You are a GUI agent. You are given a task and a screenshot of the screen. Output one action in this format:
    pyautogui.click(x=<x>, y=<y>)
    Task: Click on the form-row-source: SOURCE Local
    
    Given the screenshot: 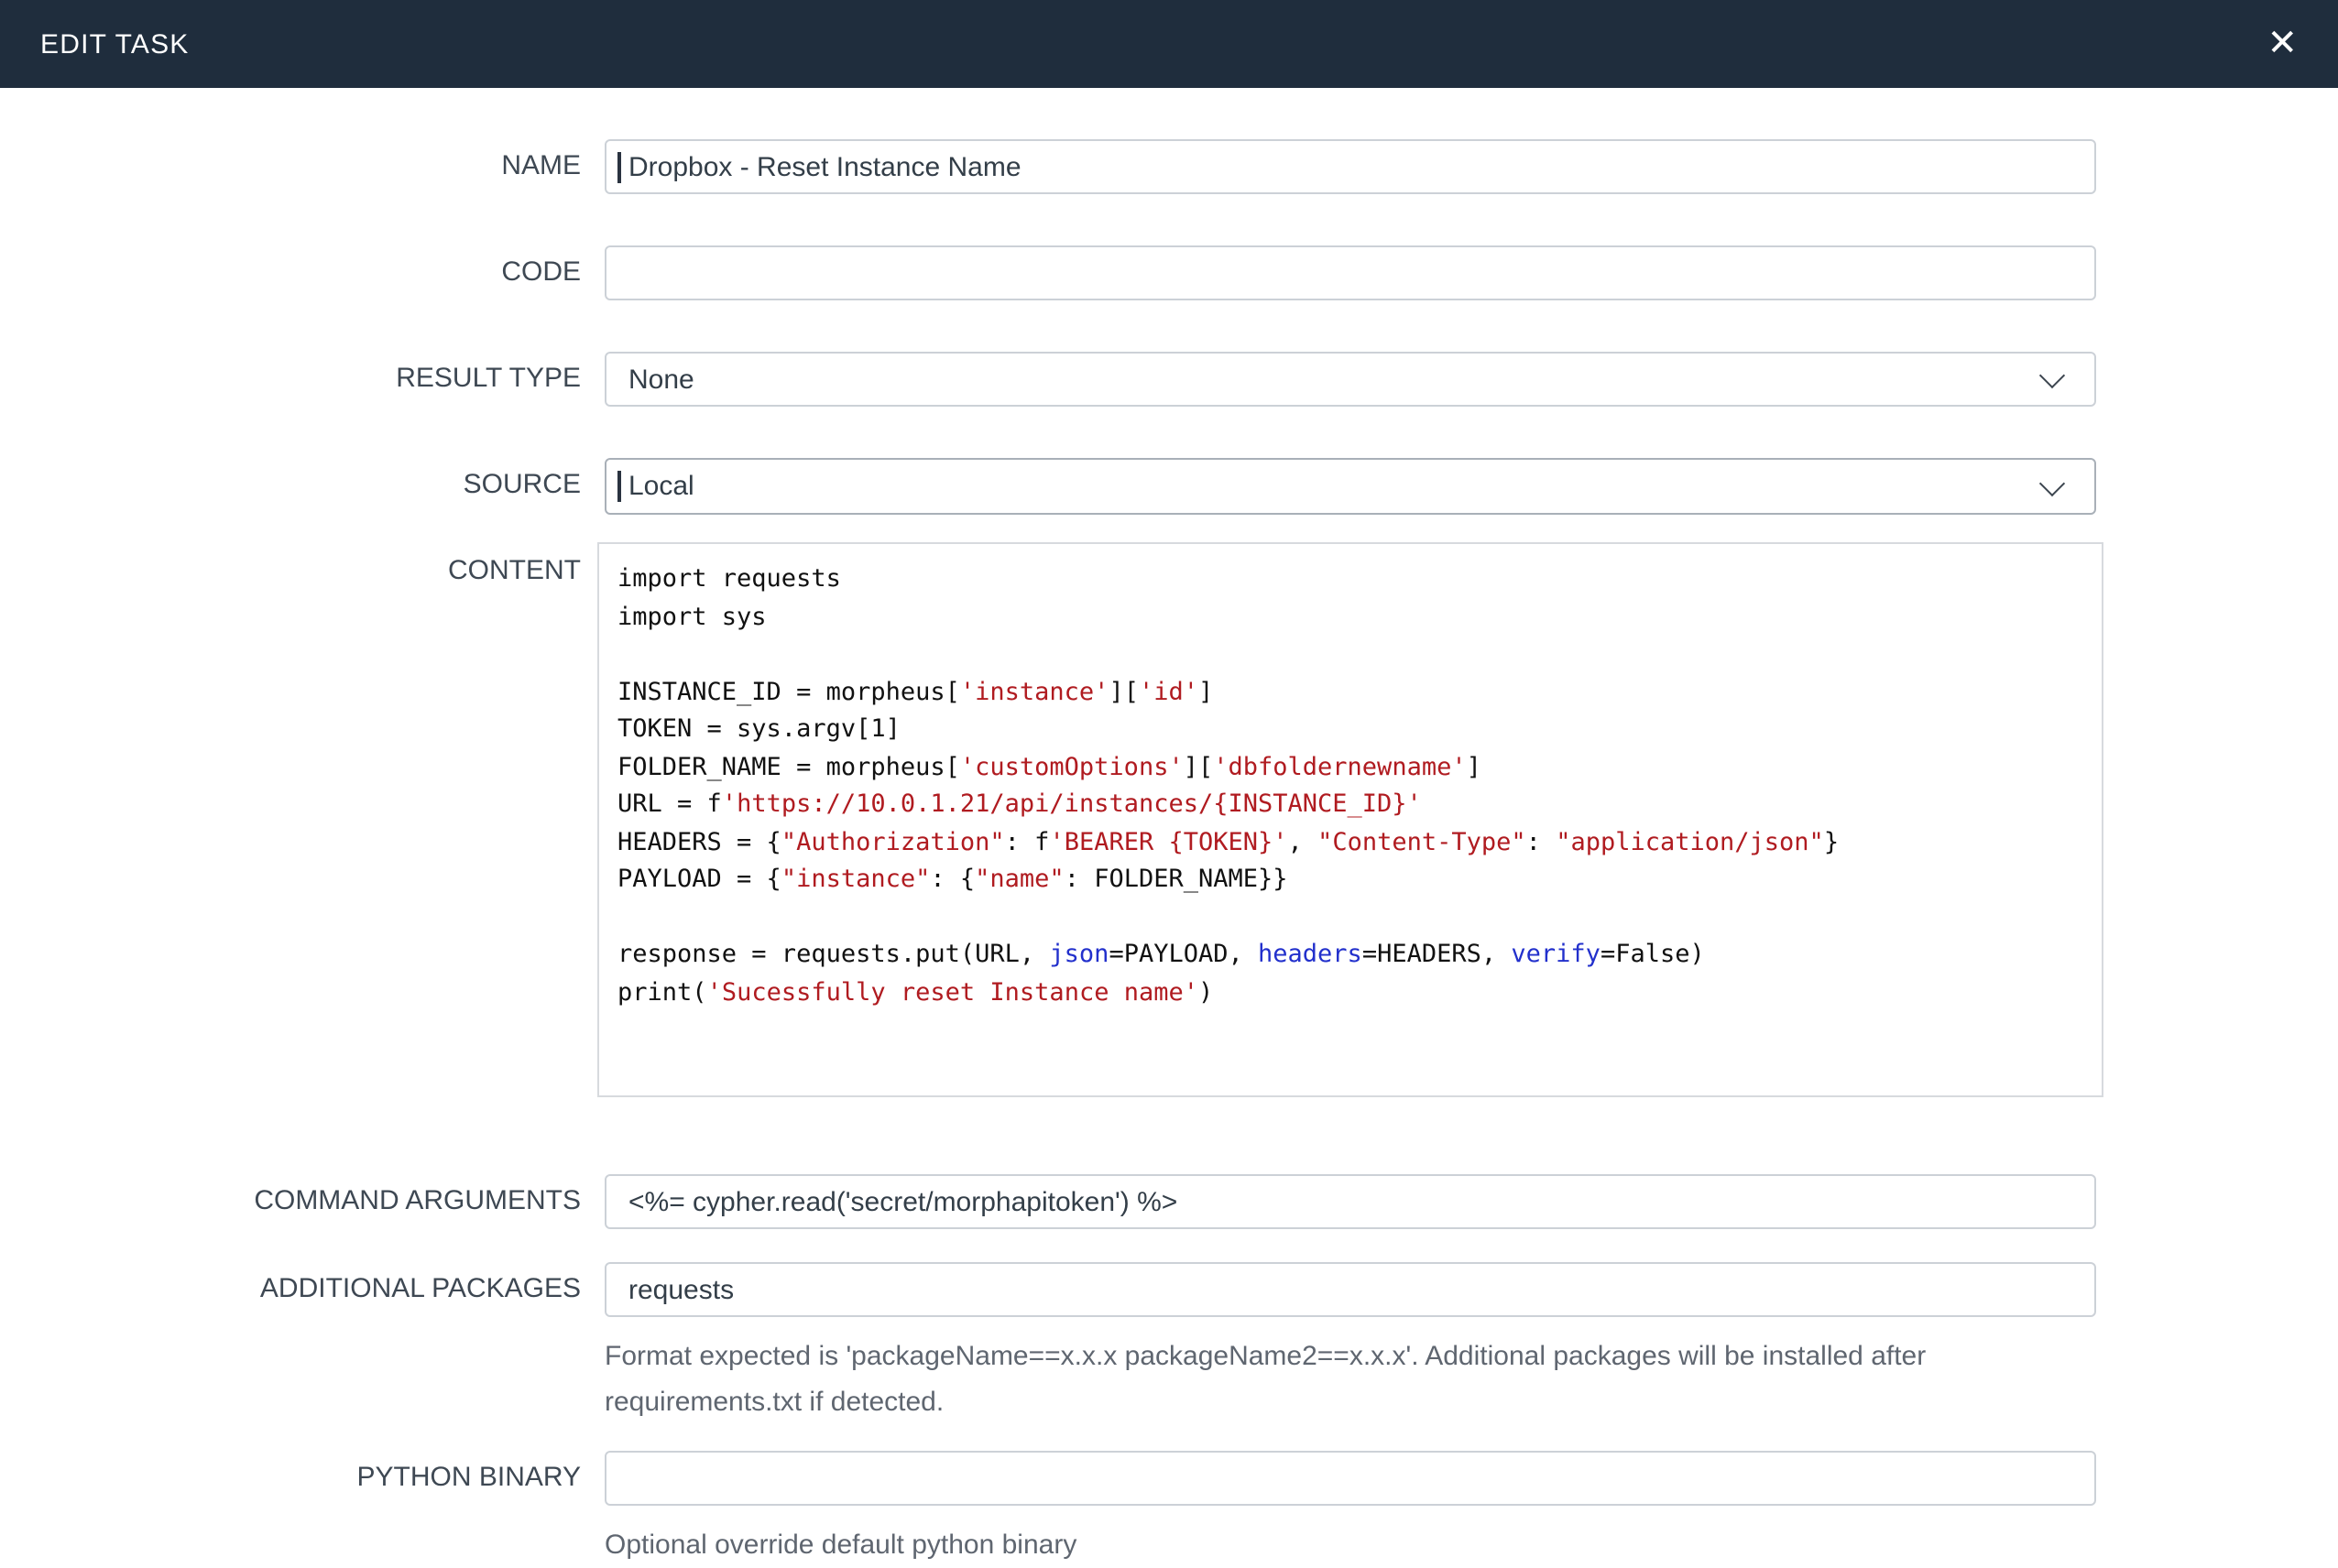 What is the action you would take?
    pyautogui.click(x=1169, y=486)
    